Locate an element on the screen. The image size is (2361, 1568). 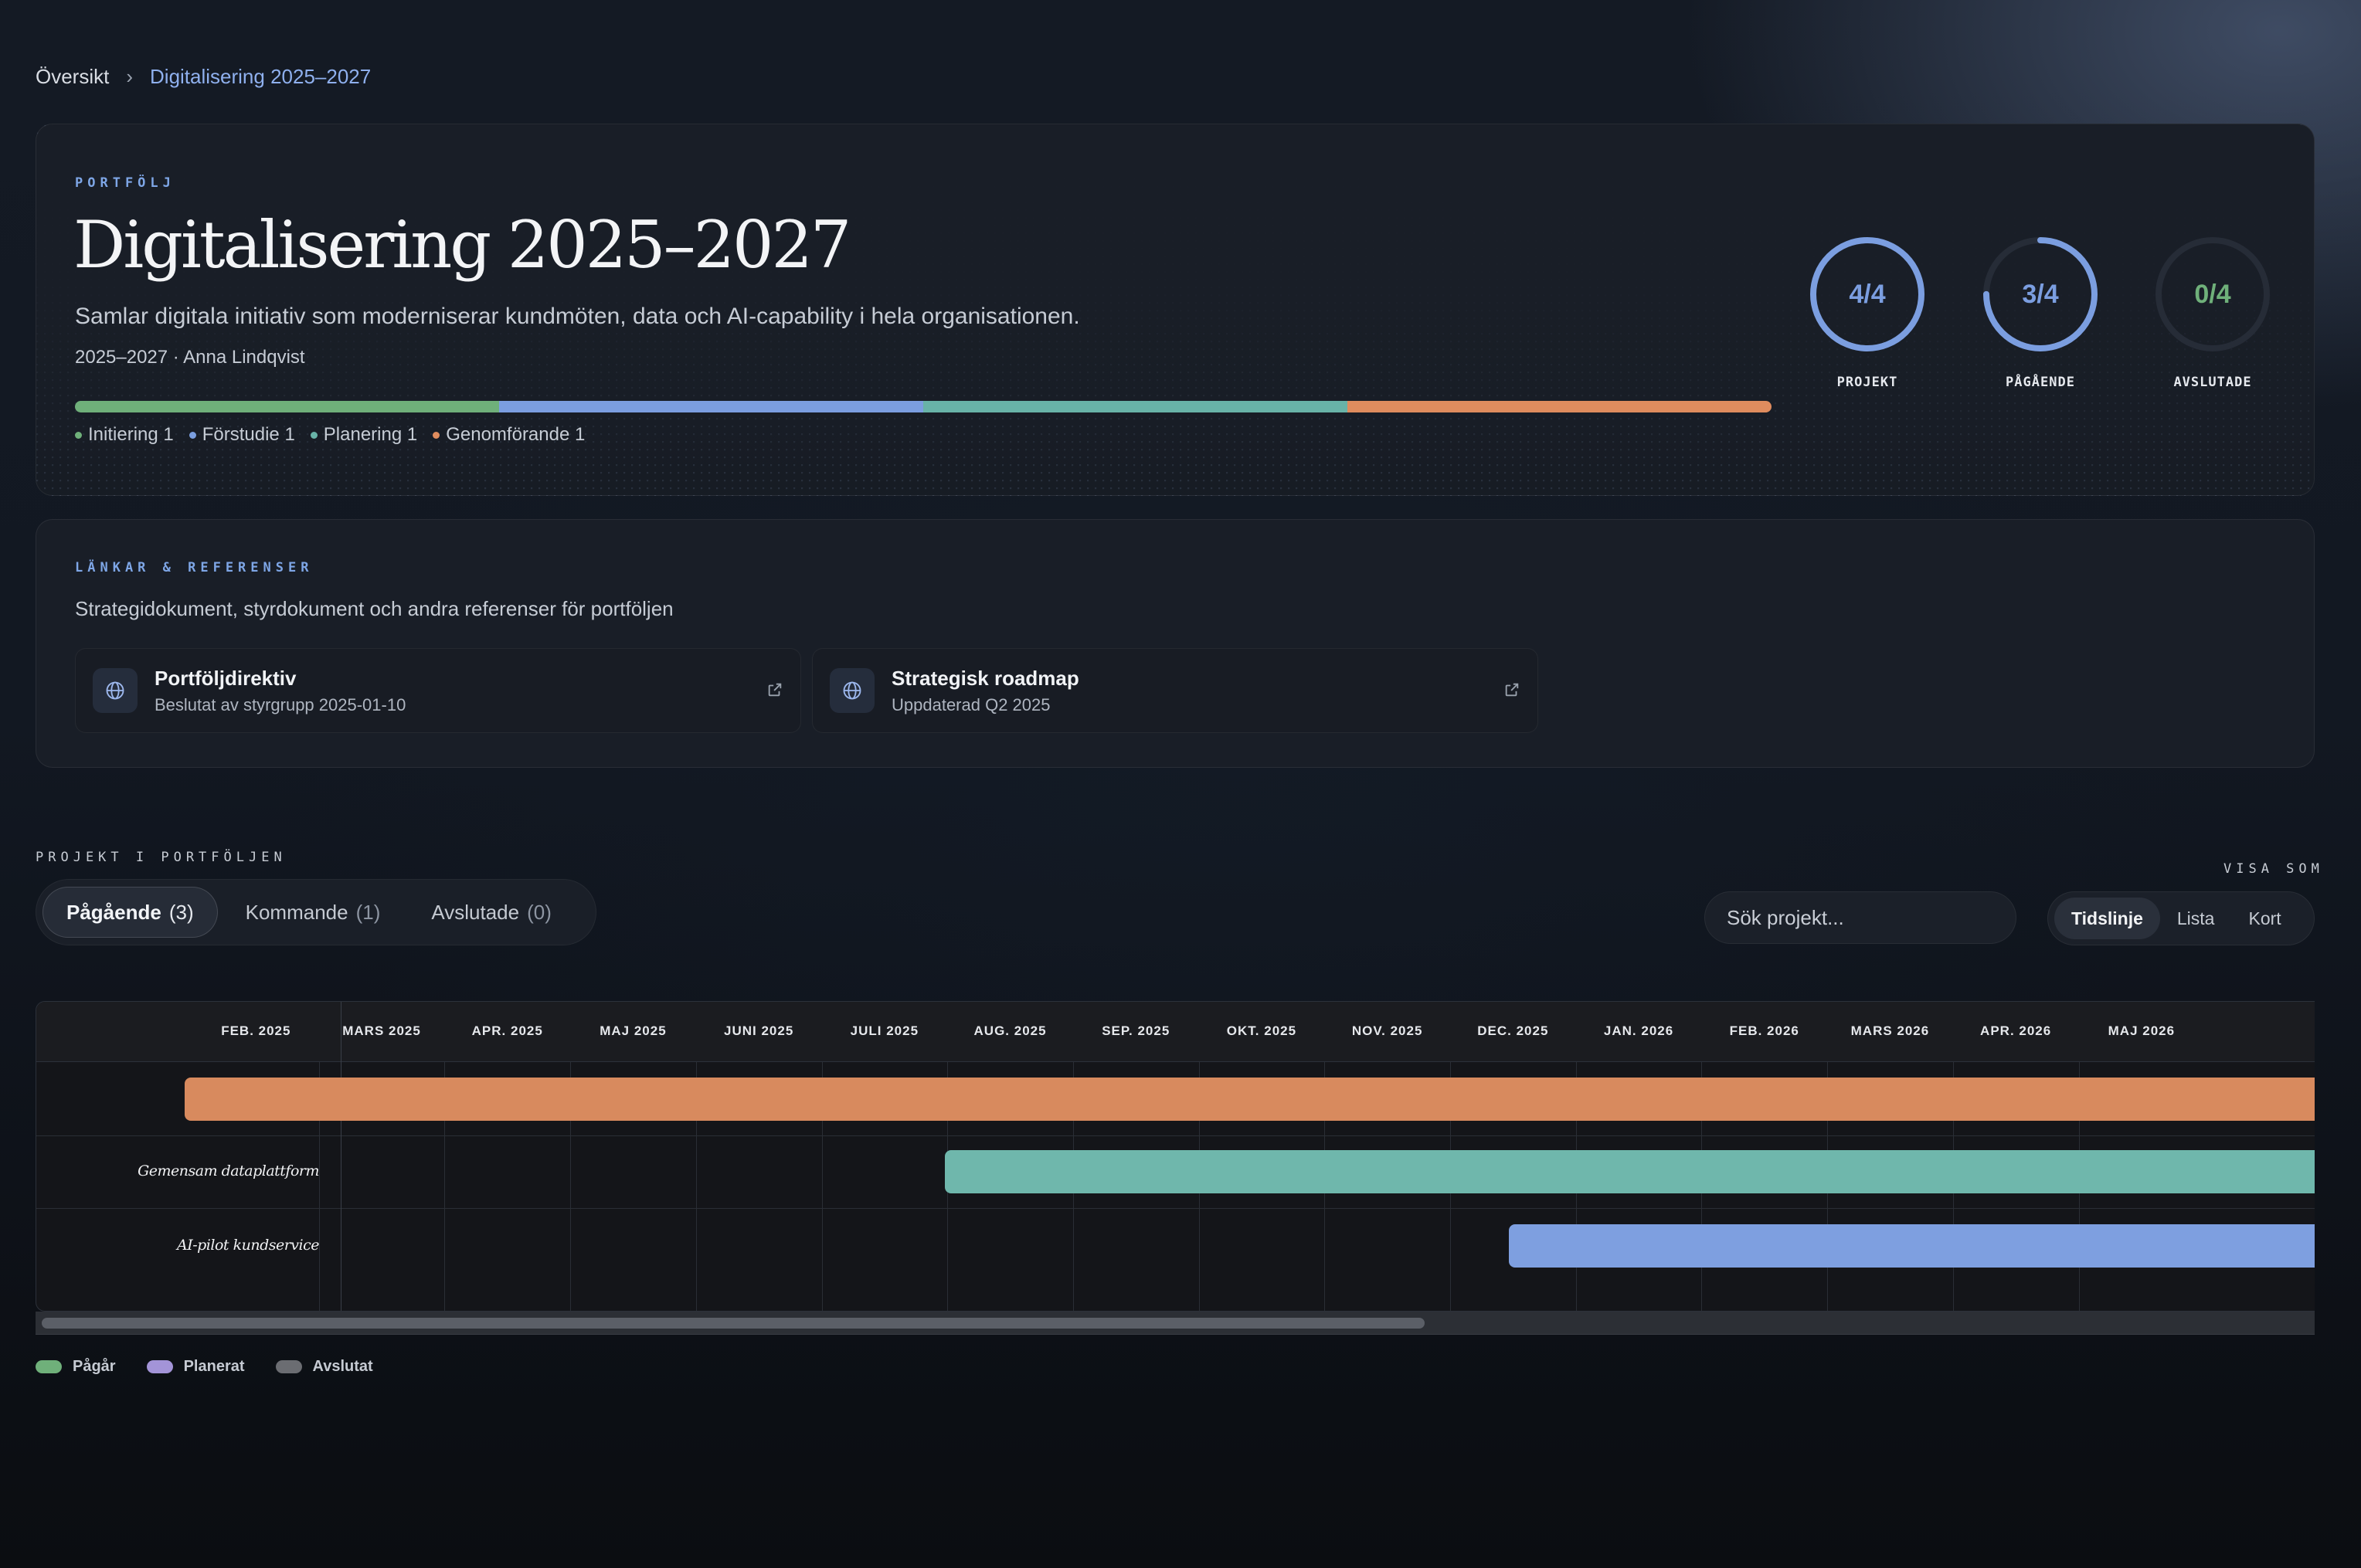
tab-upcoming: Kommande (1) is located at coordinates (313, 912).